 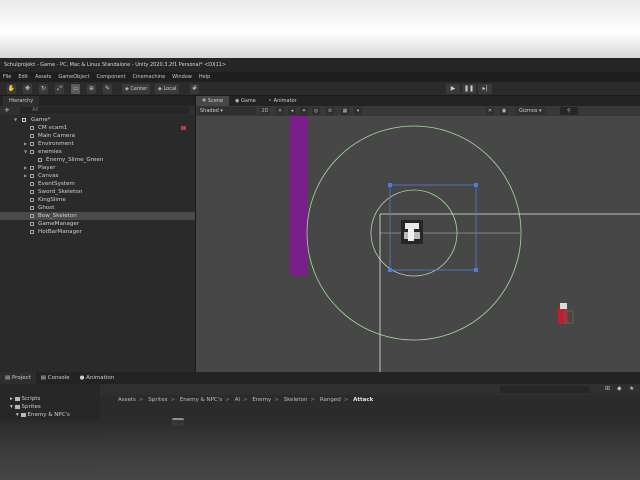 What do you see at coordinates (105, 110) in the screenshot?
I see `hierarchy-search-input: All` at bounding box center [105, 110].